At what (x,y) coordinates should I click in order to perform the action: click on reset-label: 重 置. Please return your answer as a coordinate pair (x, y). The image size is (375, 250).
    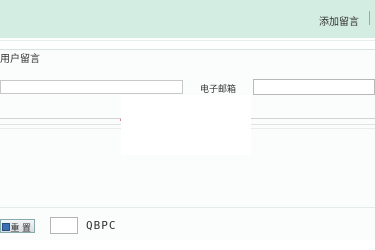
    Looking at the image, I should click on (20, 228).